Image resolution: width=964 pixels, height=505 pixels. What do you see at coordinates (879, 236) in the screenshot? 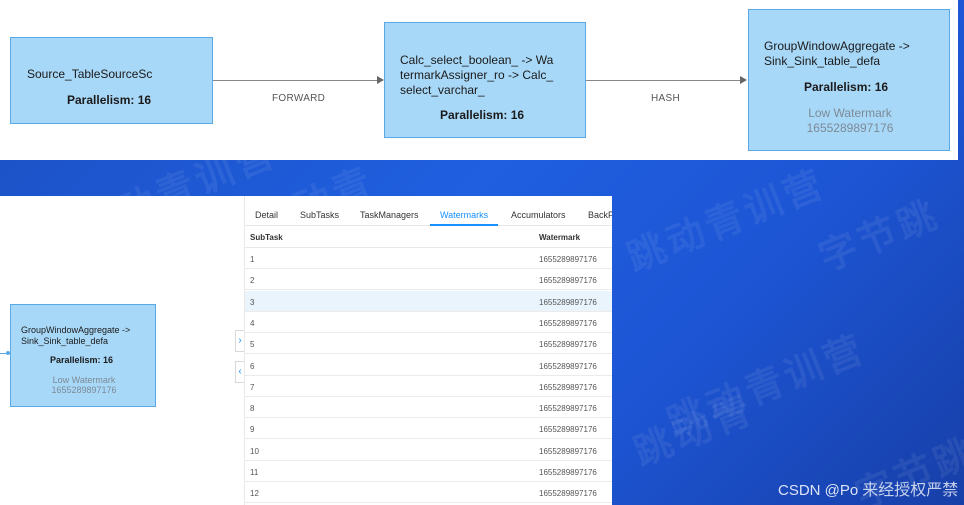
I see `watermark-text: 字节跳` at bounding box center [879, 236].